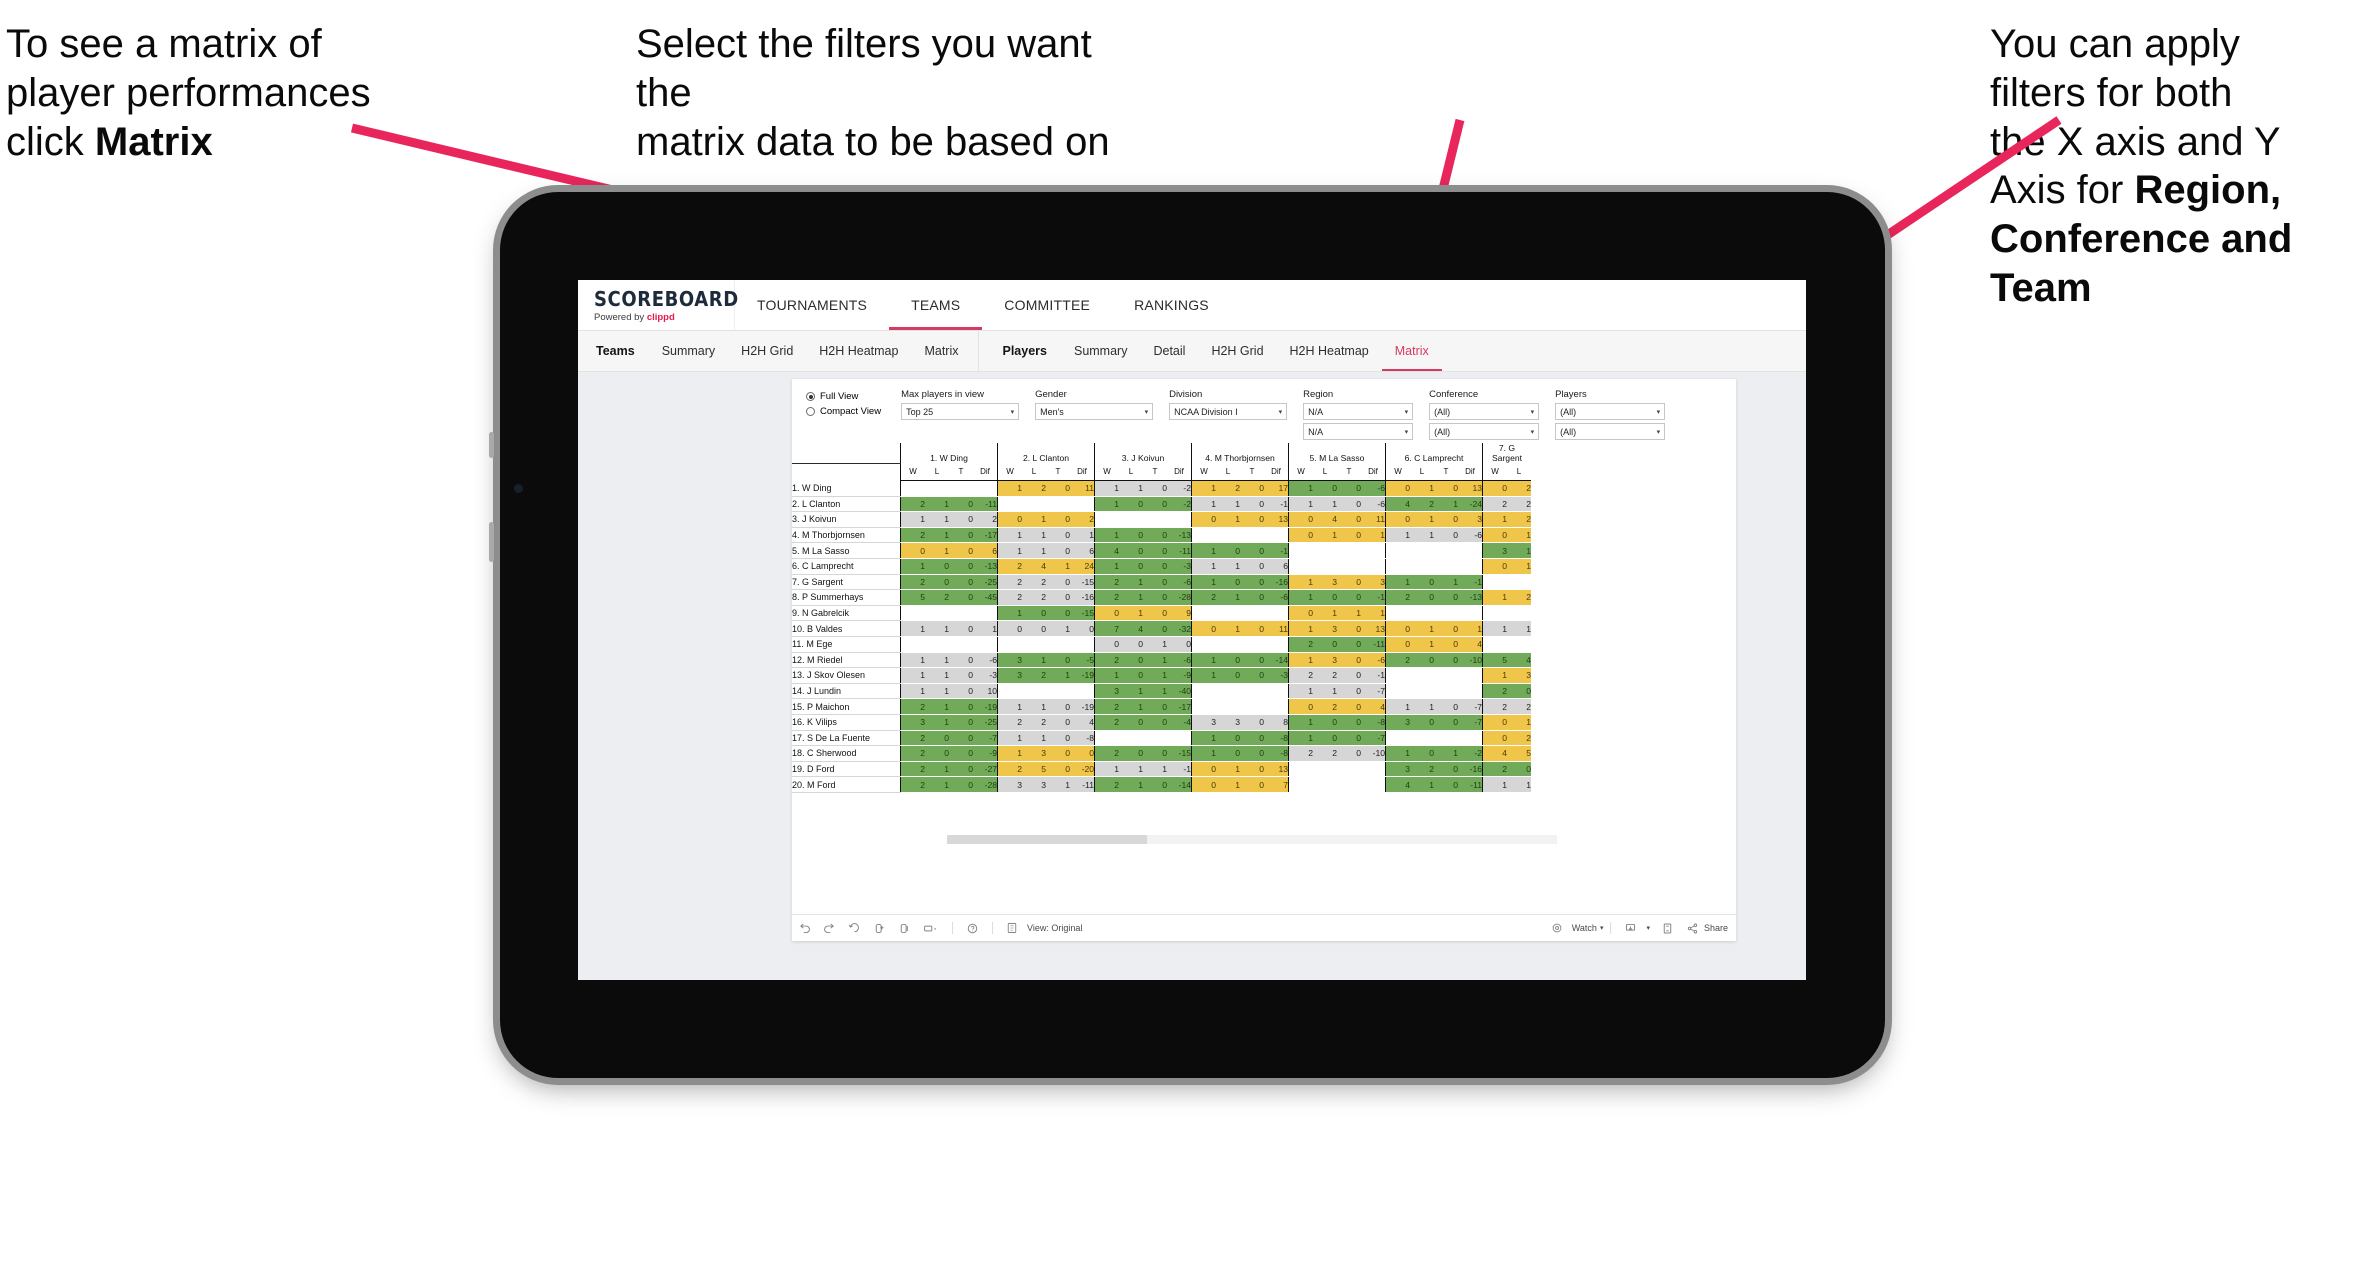 The image size is (2378, 1280). Describe the element at coordinates (985, 722) in the screenshot. I see `matrix-cell: -25` at that location.